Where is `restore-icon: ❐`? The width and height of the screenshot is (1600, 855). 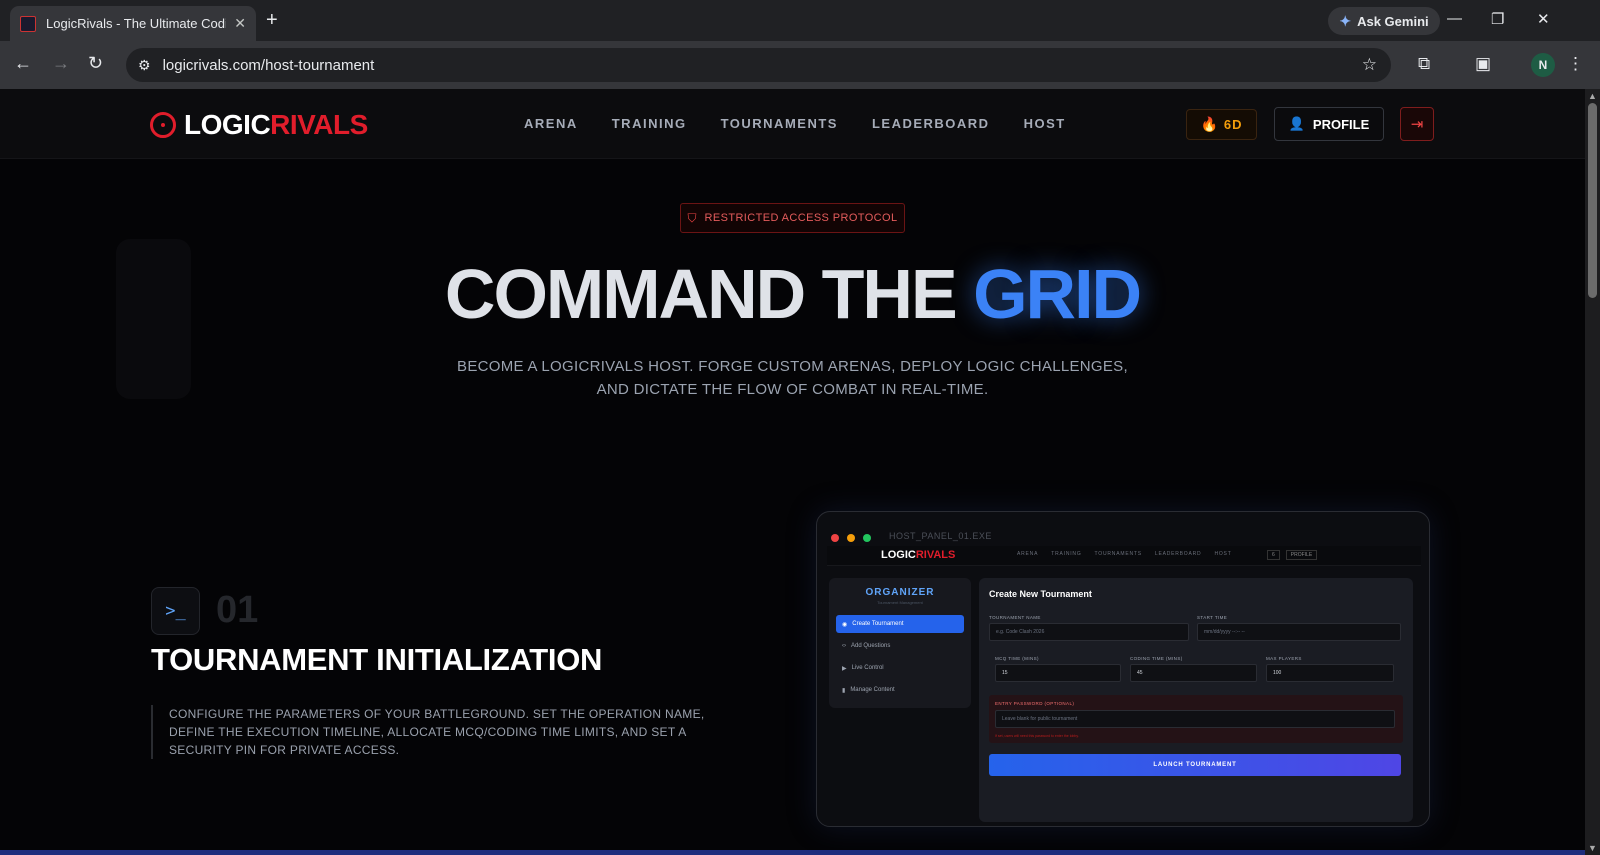 restore-icon: ❐ is located at coordinates (1497, 19).